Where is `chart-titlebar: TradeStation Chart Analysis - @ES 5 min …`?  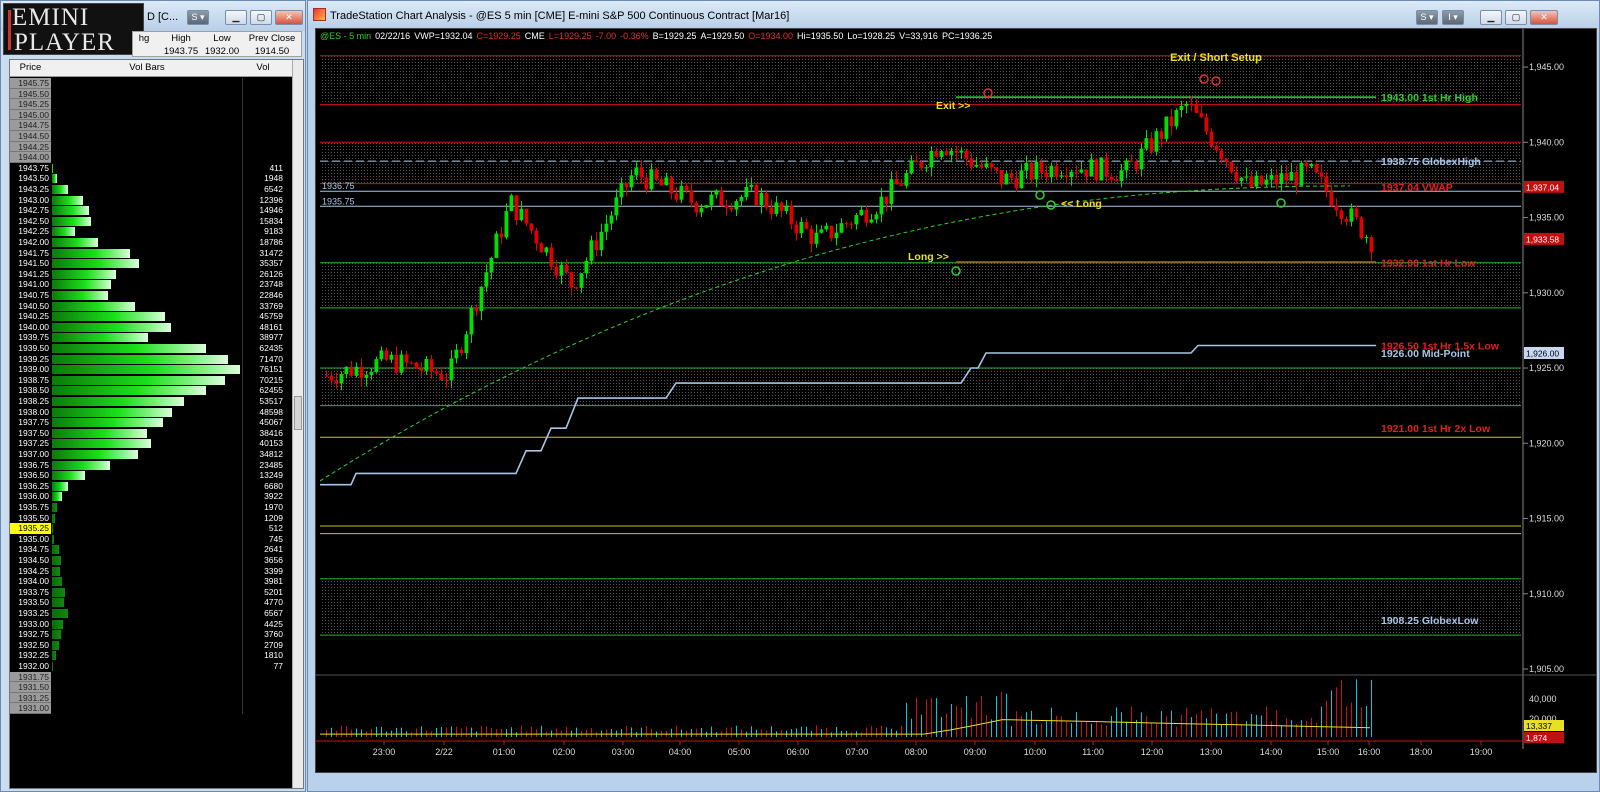
chart-titlebar: TradeStation Chart Analysis - @ES 5 min … is located at coordinates (953, 15).